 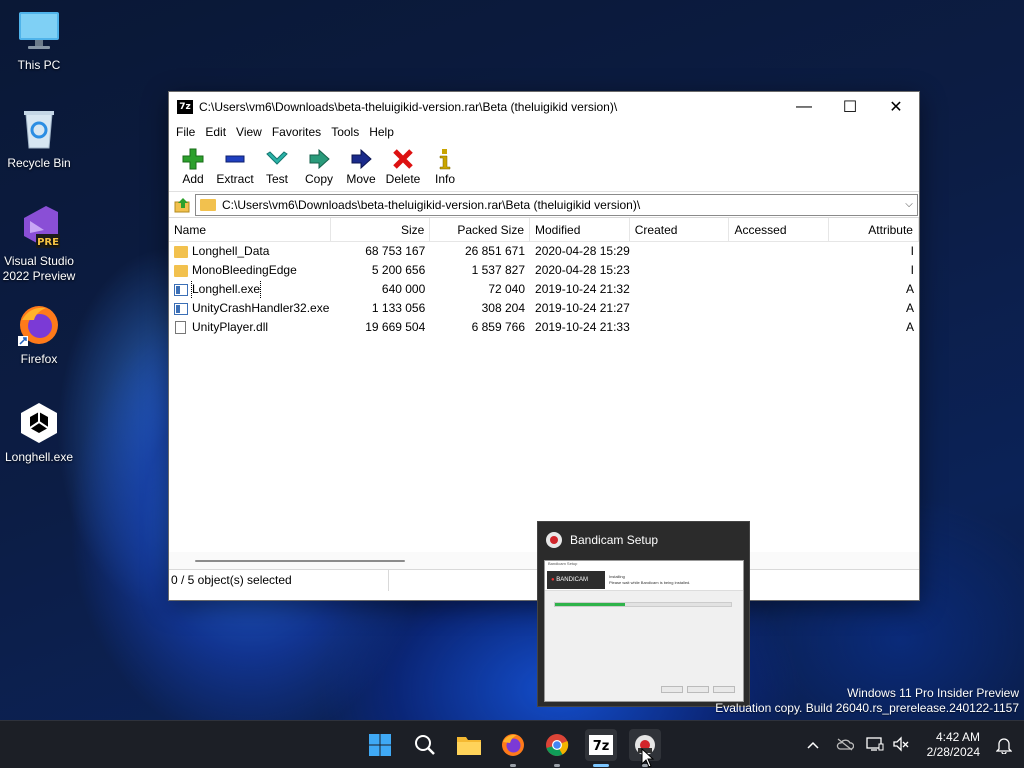 What do you see at coordinates (582, 327) in the screenshot?
I see `file-modified: 2019-10-24 21:33` at bounding box center [582, 327].